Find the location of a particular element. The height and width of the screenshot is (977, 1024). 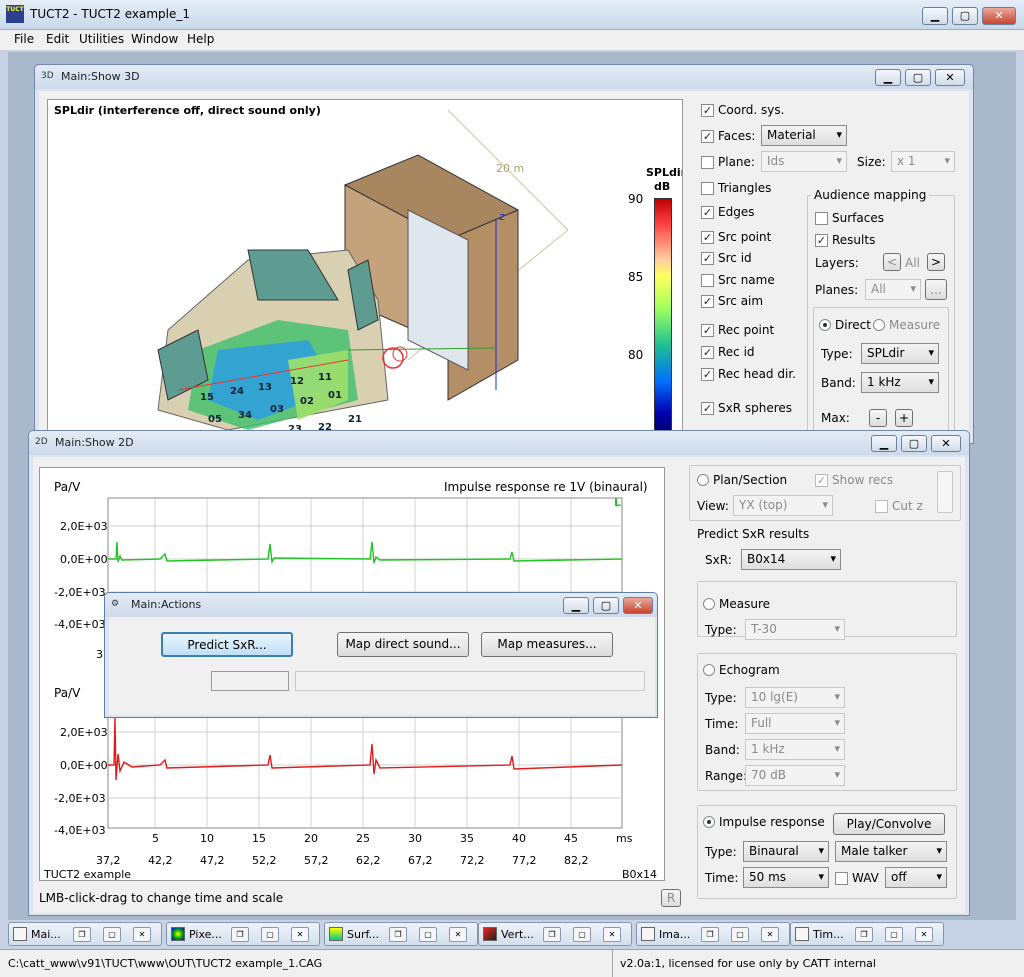

size-select: x 1 is located at coordinates (923, 161).